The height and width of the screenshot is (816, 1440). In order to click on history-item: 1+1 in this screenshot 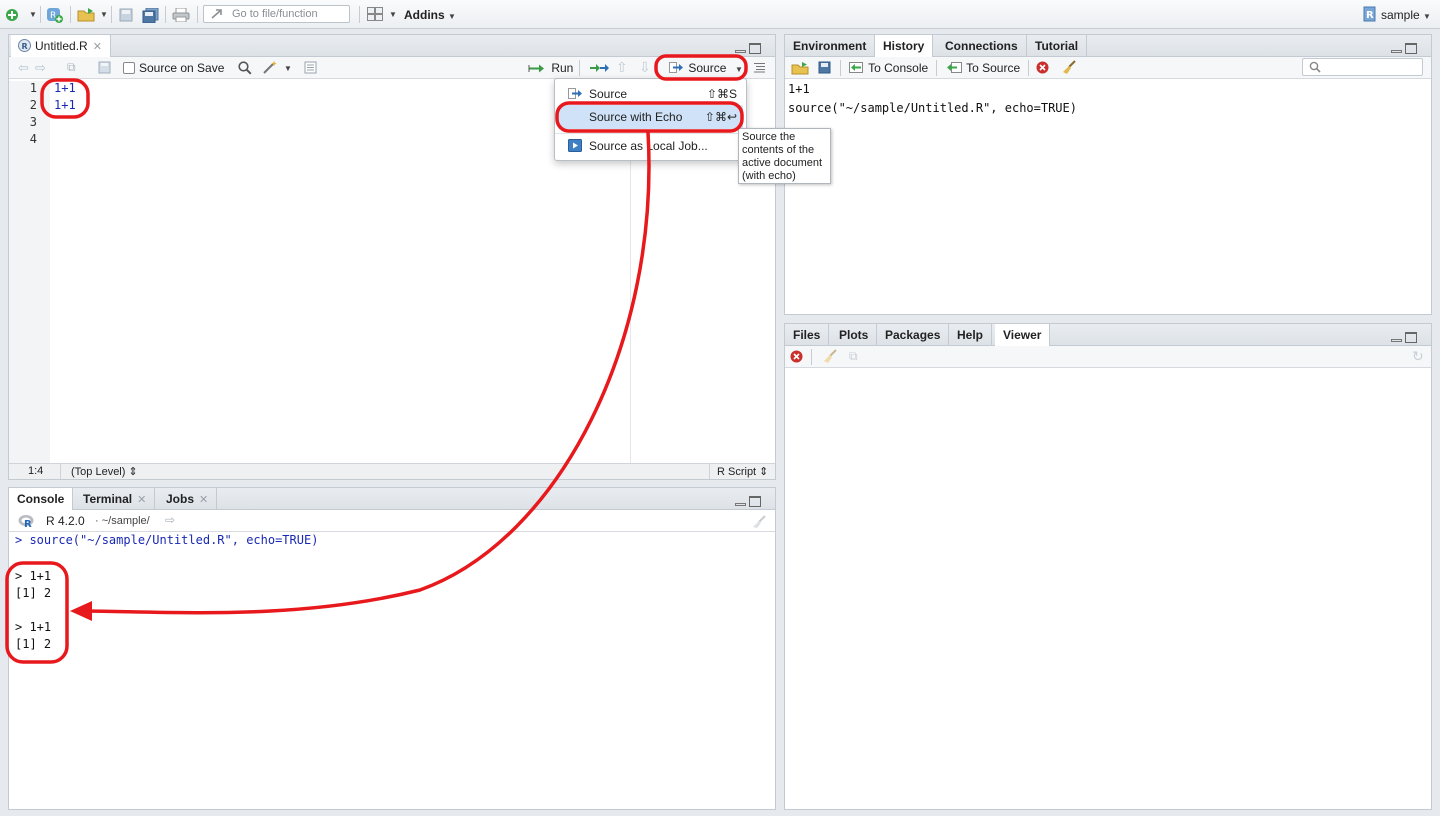, I will do `click(799, 89)`.